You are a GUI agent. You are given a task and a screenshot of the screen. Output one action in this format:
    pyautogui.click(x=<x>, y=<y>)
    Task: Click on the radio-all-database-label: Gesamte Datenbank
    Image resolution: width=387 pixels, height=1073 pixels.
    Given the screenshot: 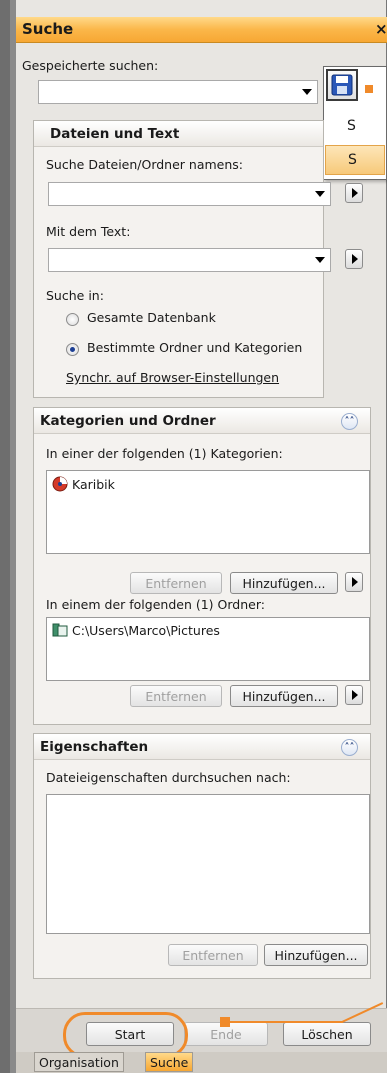 What is the action you would take?
    pyautogui.click(x=151, y=317)
    